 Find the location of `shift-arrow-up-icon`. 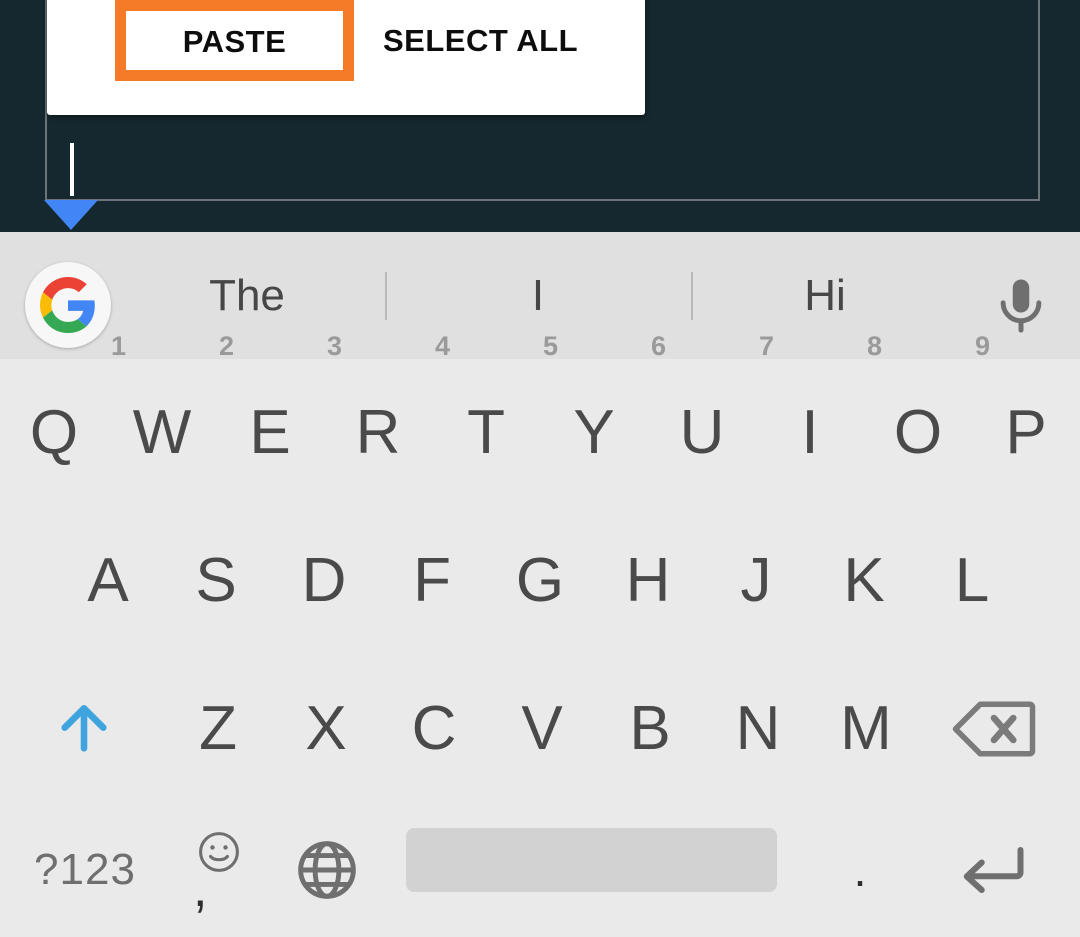

shift-arrow-up-icon is located at coordinates (84, 729).